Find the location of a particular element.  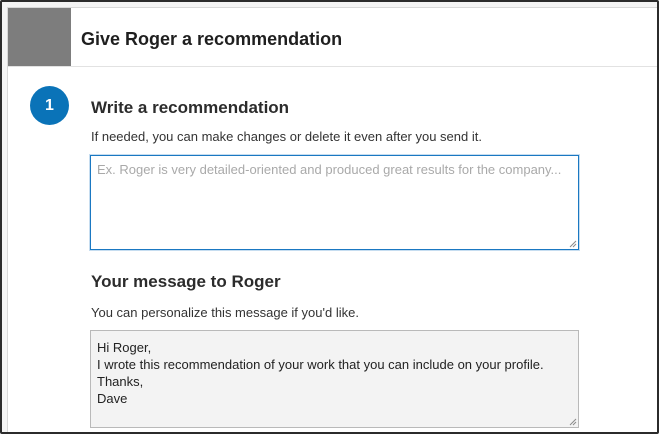

message-heading: Your message to Roger is located at coordinates (186, 281).